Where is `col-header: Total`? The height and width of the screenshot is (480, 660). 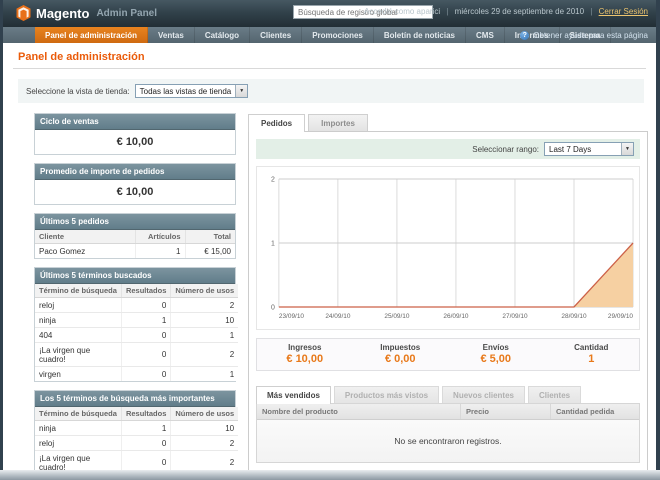 col-header: Total is located at coordinates (210, 237).